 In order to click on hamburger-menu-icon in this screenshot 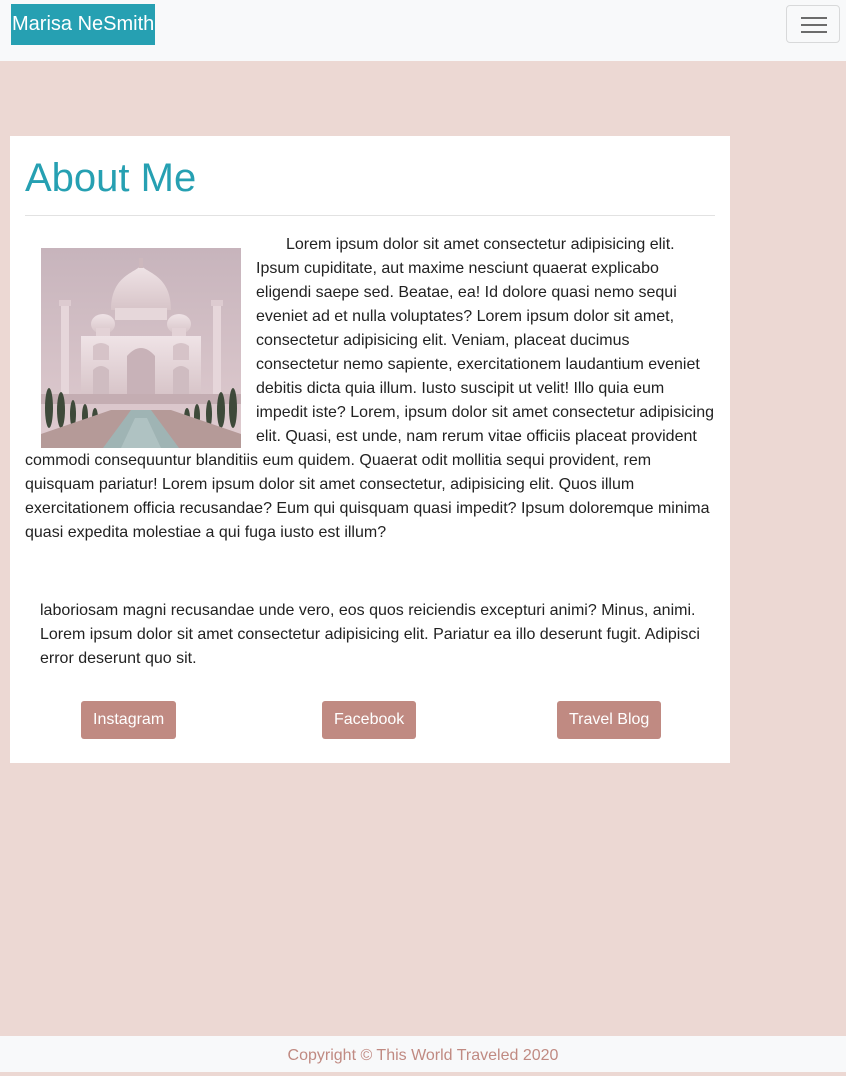, I will do `click(814, 25)`.